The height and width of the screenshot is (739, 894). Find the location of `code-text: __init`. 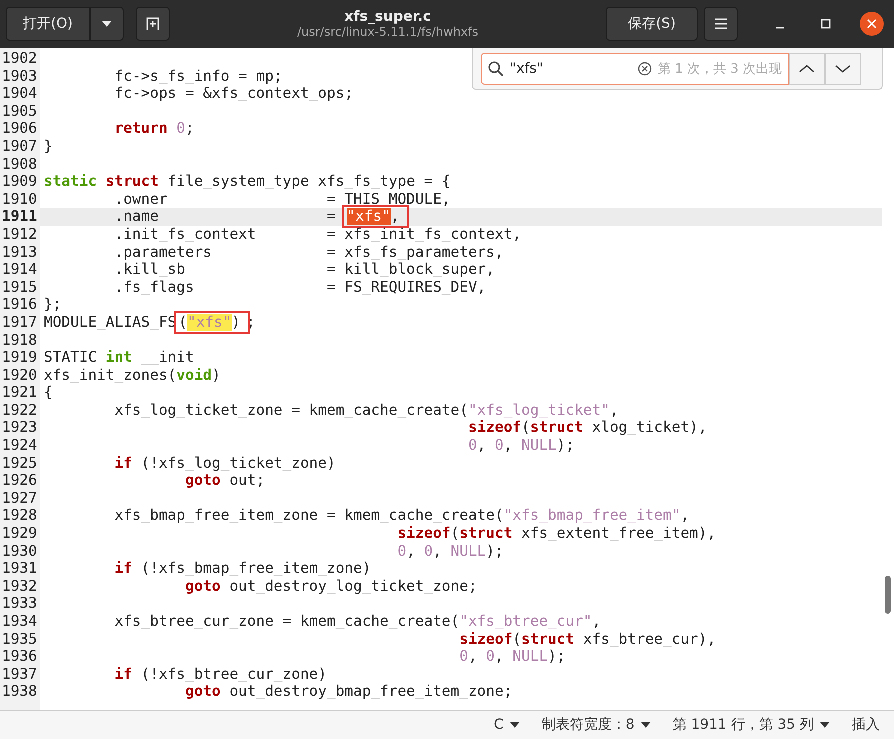

code-text: __init is located at coordinates (167, 357).